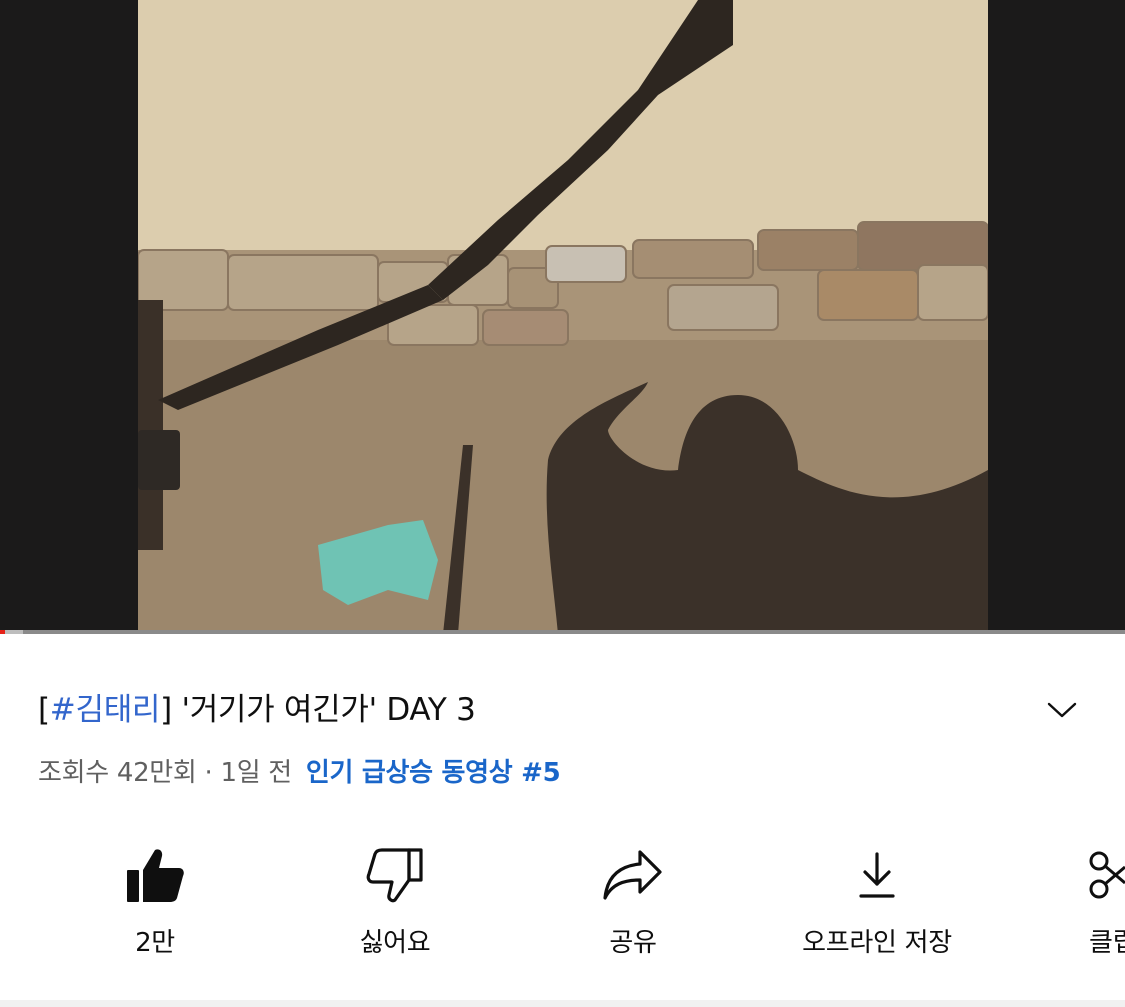 The image size is (1125, 1007). Describe the element at coordinates (256, 773) in the screenshot. I see `upload-time: 1일 전` at that location.